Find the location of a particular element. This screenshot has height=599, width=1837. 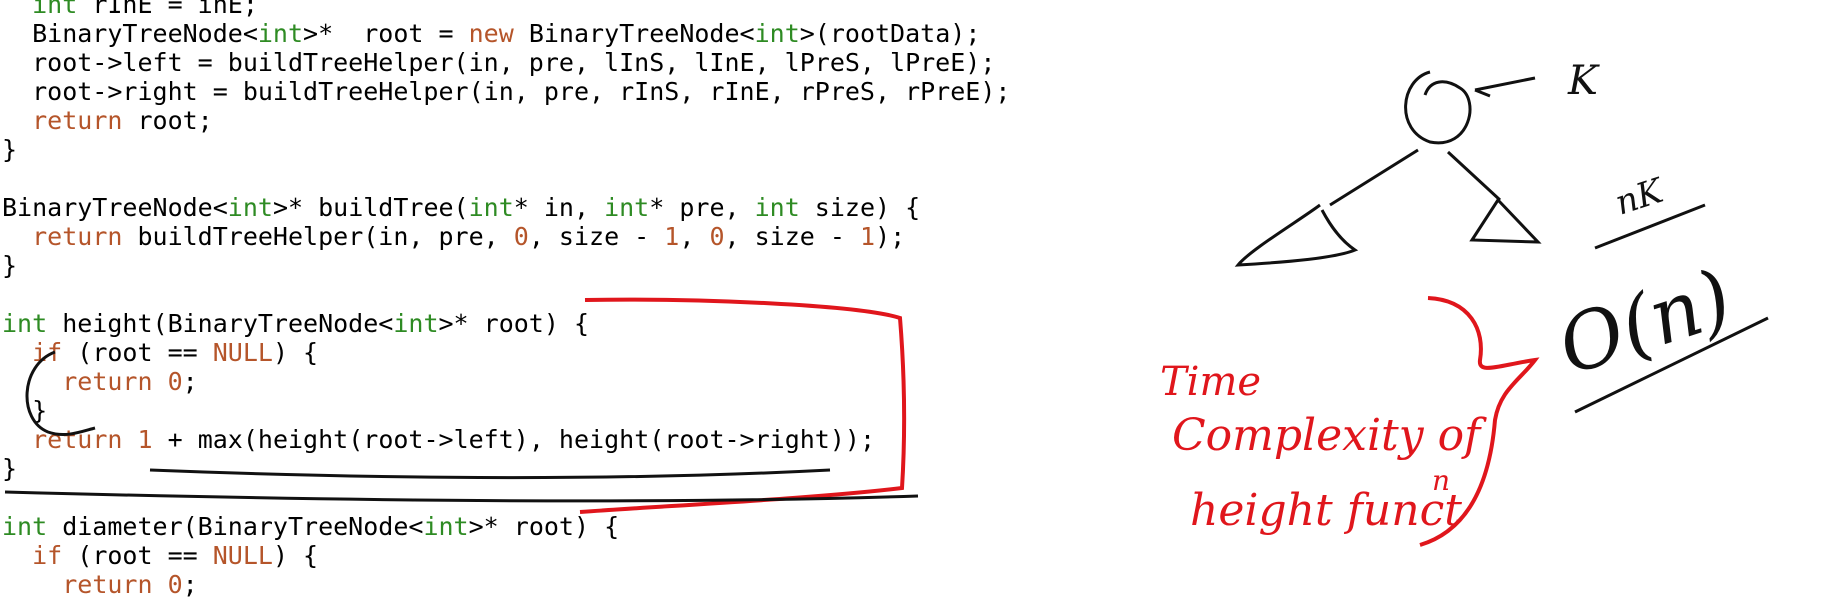

left-edge is located at coordinates (1374, 177).